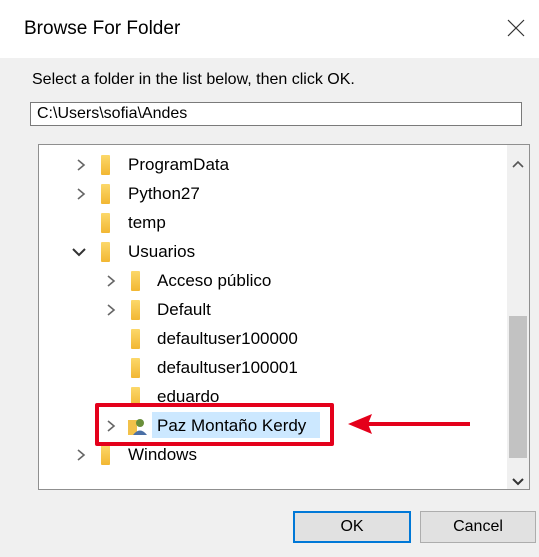 The image size is (539, 557). Describe the element at coordinates (227, 367) in the screenshot. I see `tree-item-label: defaultuser100001` at that location.